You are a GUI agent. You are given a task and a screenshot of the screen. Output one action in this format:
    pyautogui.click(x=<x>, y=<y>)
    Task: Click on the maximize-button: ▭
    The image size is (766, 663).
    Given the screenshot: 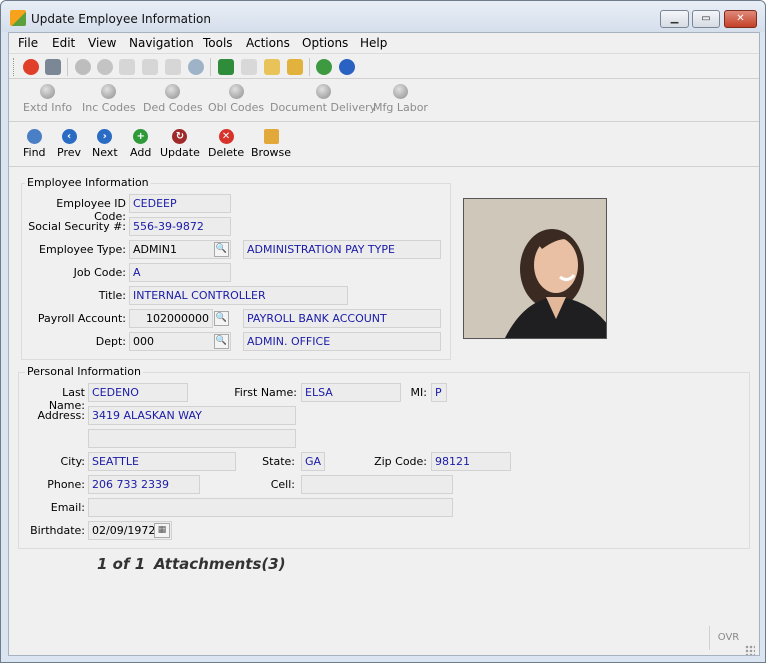 What is the action you would take?
    pyautogui.click(x=706, y=19)
    